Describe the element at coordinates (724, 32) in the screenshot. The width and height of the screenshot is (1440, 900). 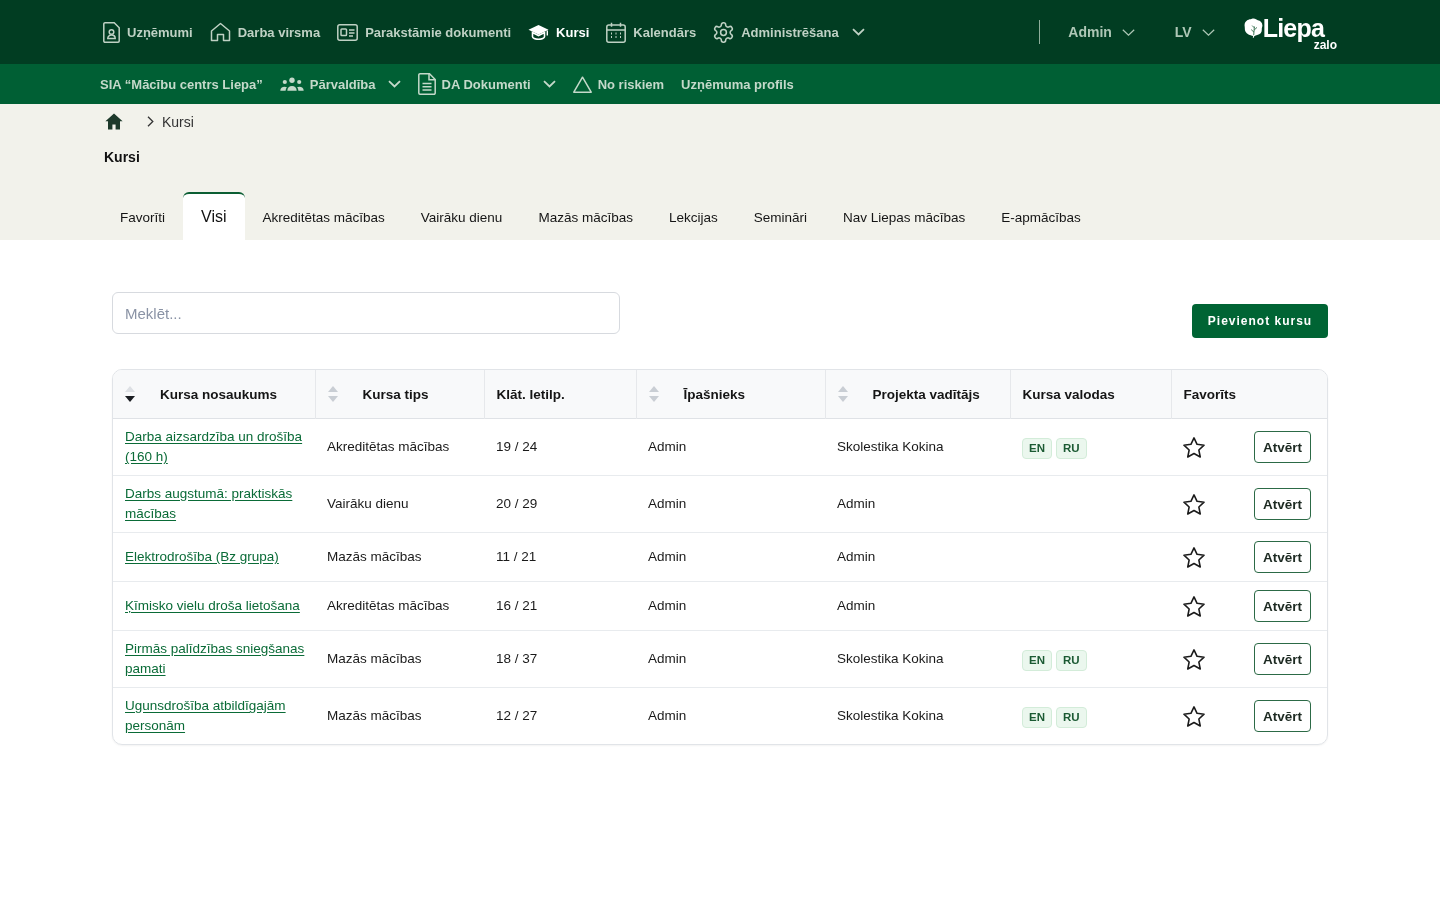
I see `settings-icon` at that location.